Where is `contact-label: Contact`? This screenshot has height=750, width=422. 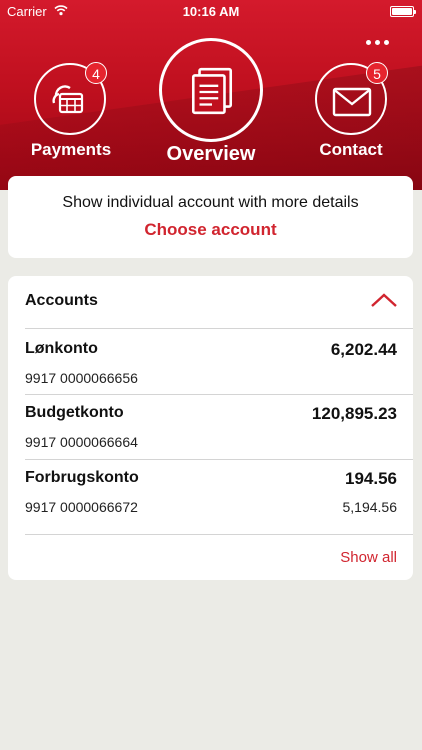 contact-label: Contact is located at coordinates (351, 149).